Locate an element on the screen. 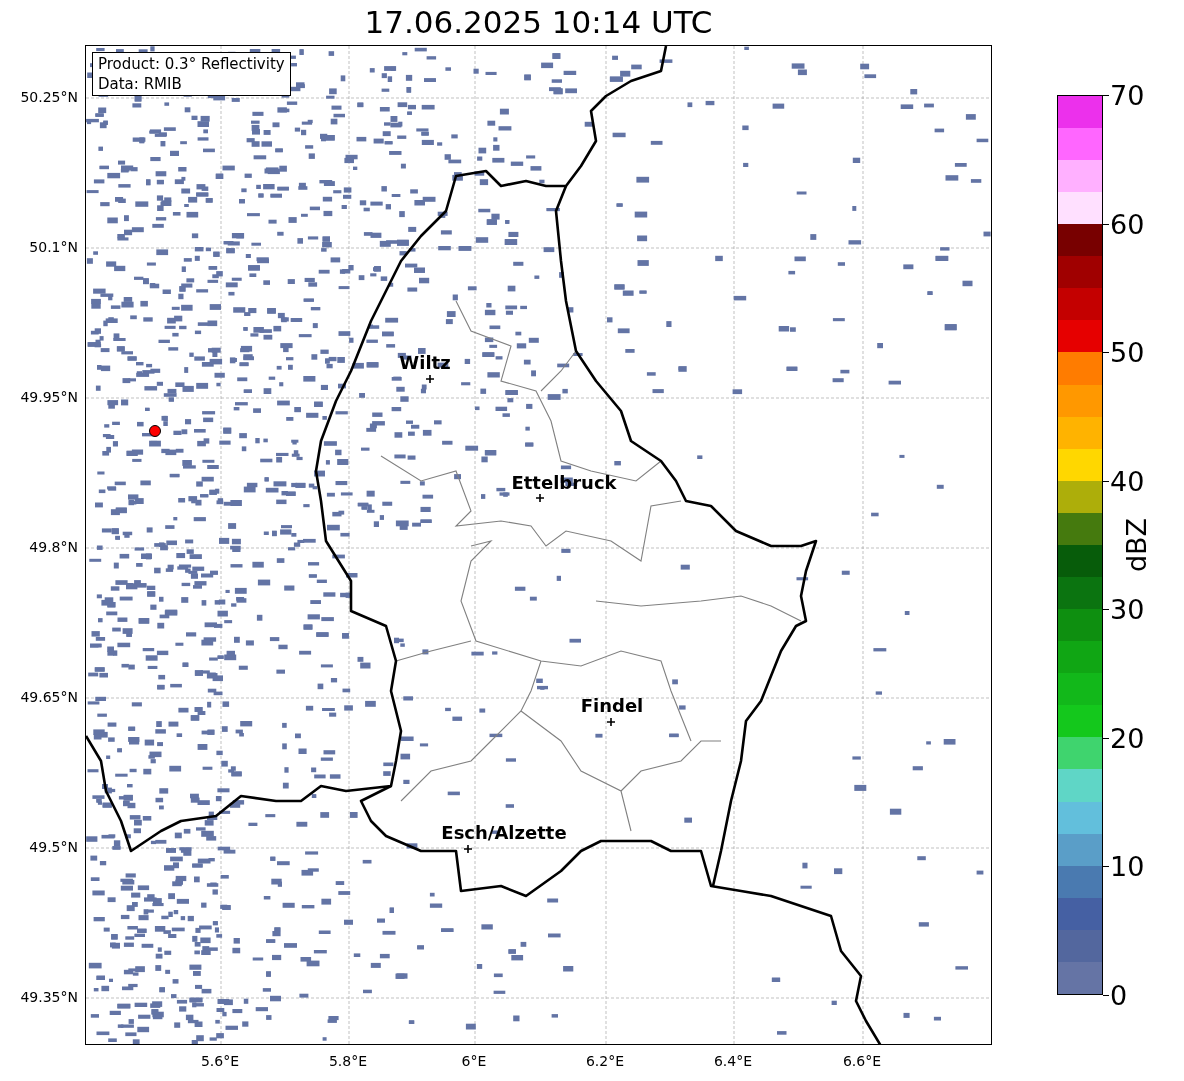  colorbar-tick-label: 50 is located at coordinates (1127, 352).